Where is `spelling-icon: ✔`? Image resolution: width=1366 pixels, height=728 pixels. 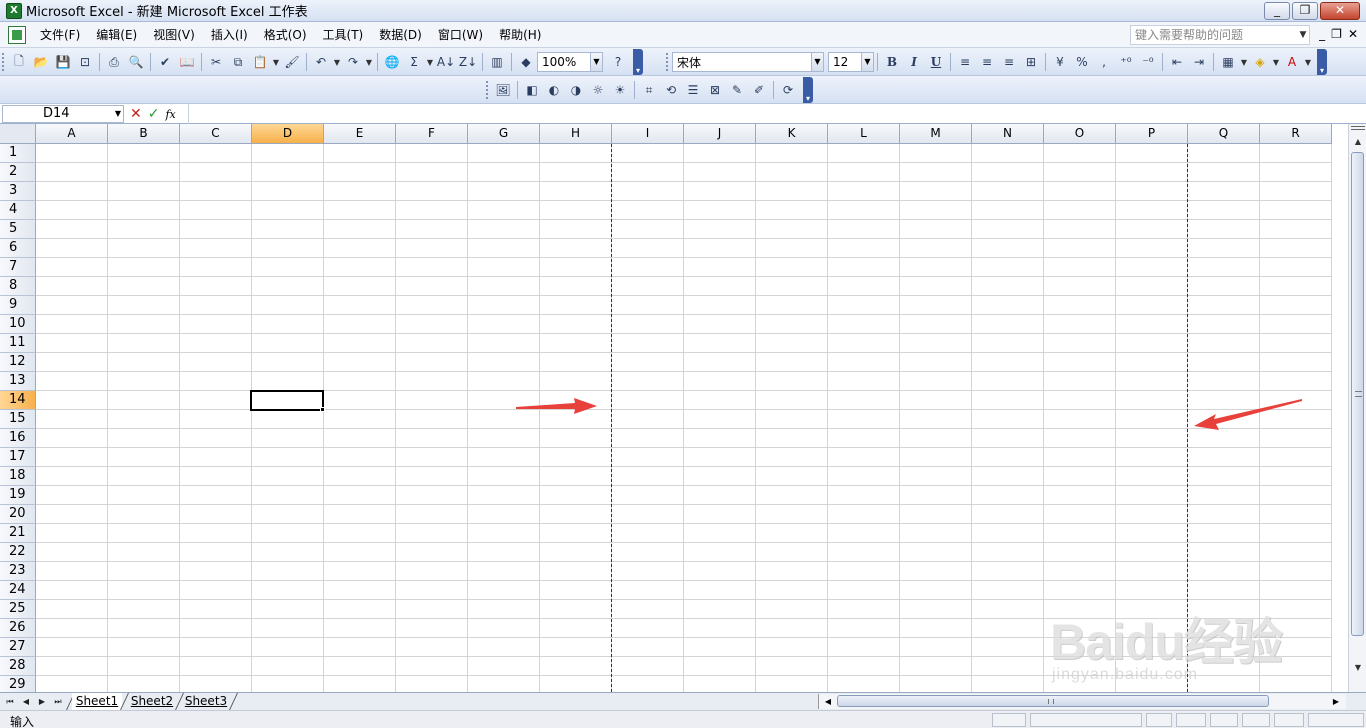 spelling-icon: ✔ is located at coordinates (165, 62).